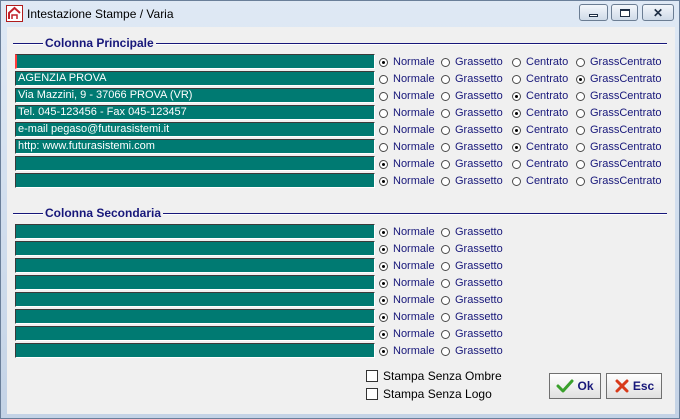  What do you see at coordinates (195, 180) in the screenshot?
I see `primary-line-8-input` at bounding box center [195, 180].